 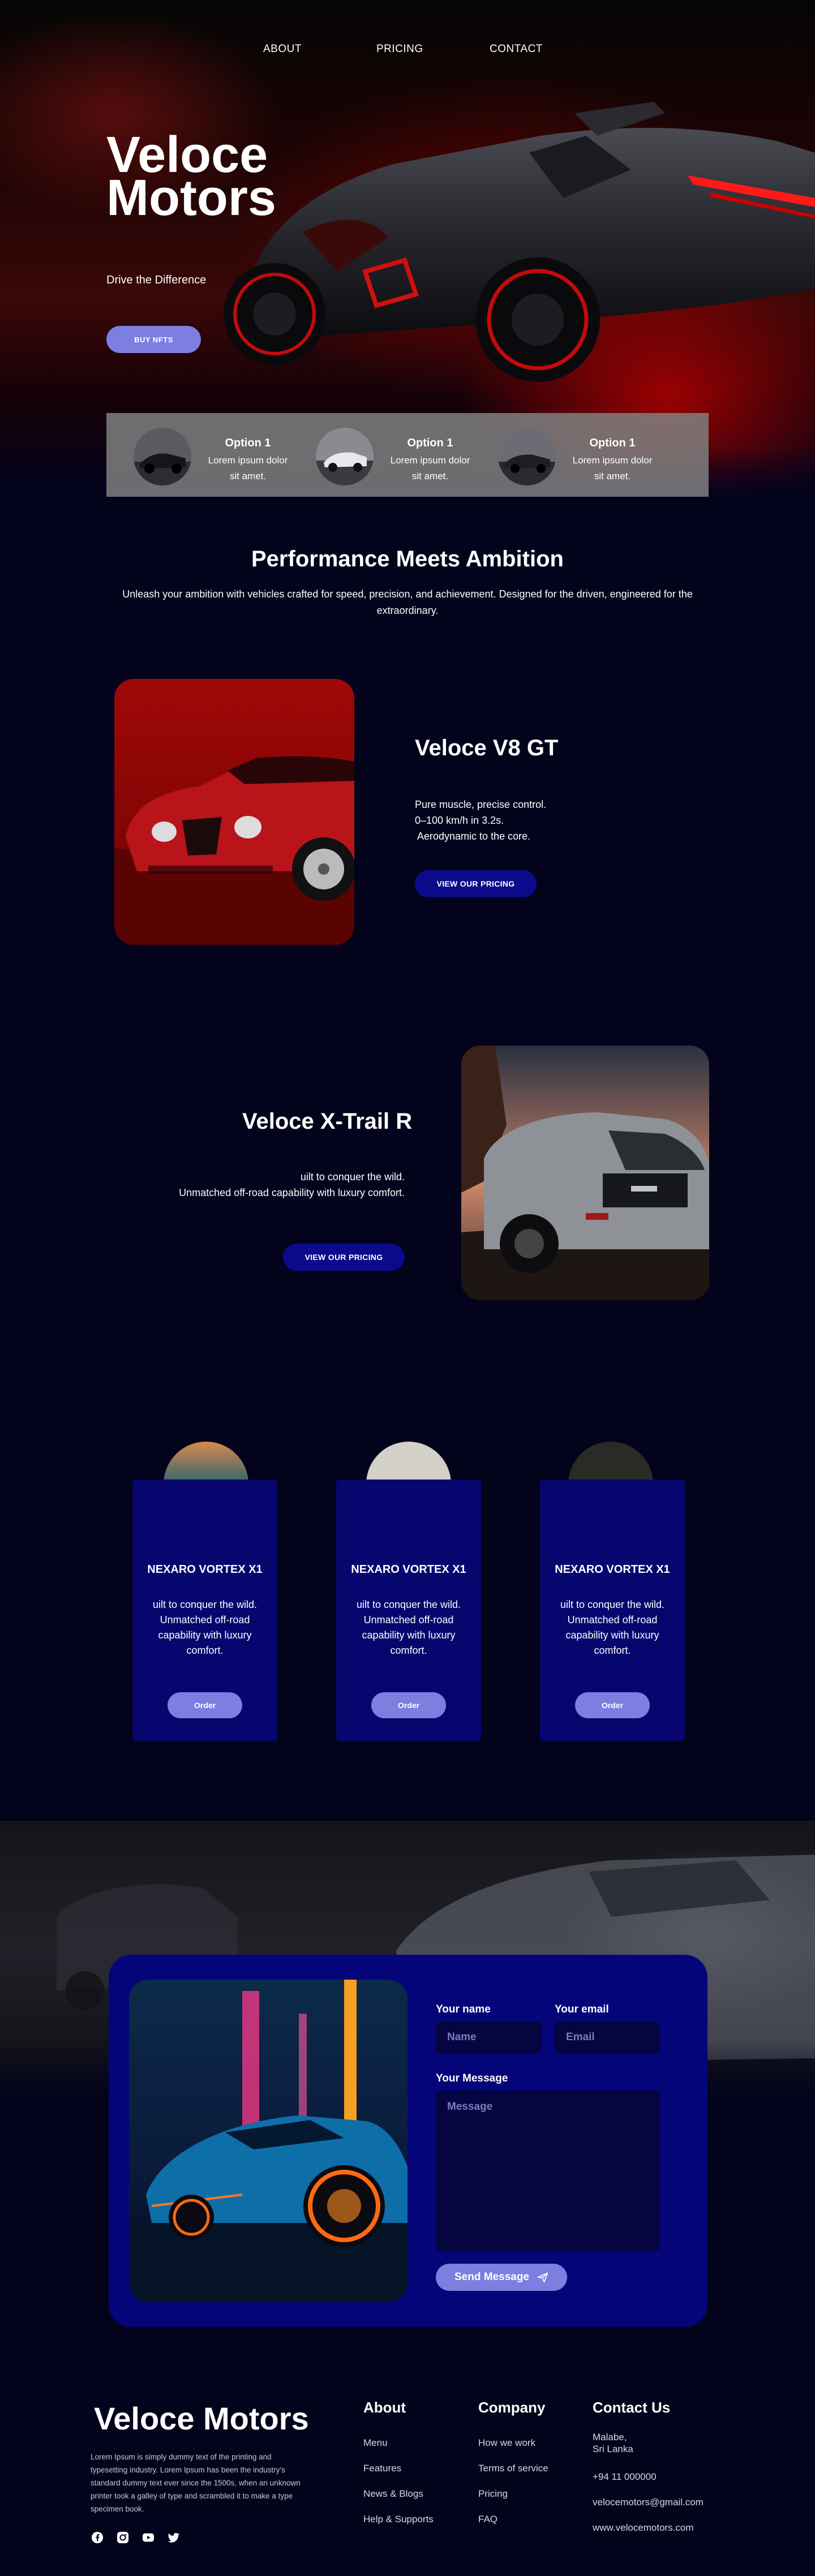 I want to click on send-message-button: Send Message, so click(x=501, y=2277).